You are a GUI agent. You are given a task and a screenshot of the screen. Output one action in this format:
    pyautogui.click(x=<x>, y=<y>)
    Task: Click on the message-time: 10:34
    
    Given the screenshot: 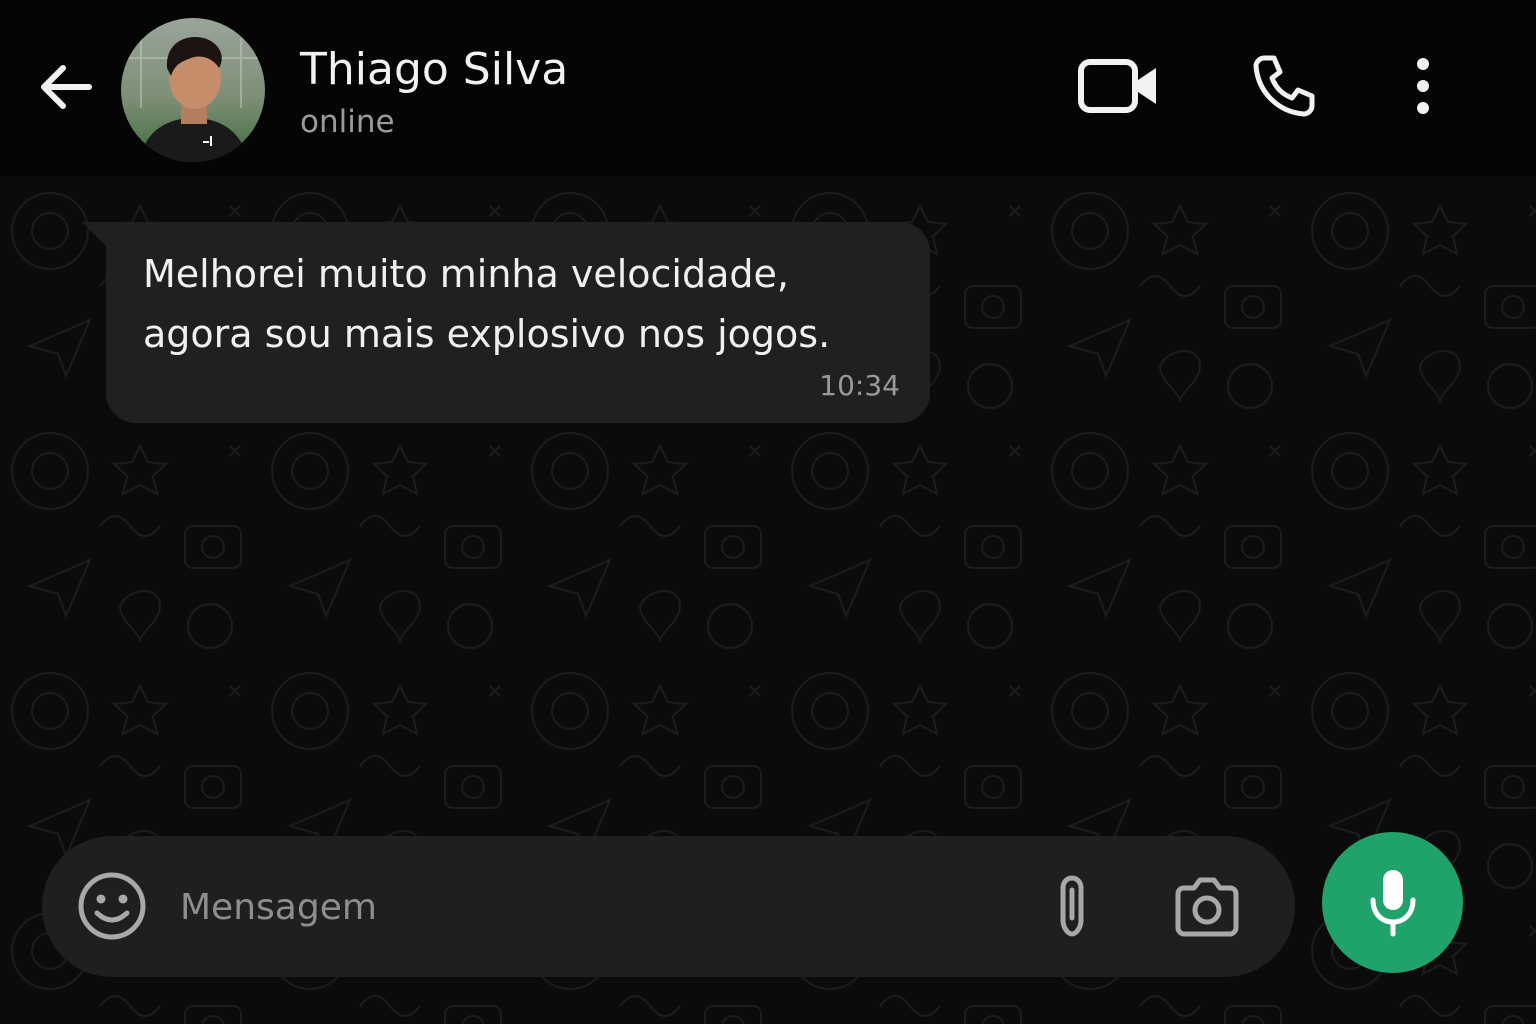 What is the action you would take?
    pyautogui.click(x=859, y=385)
    